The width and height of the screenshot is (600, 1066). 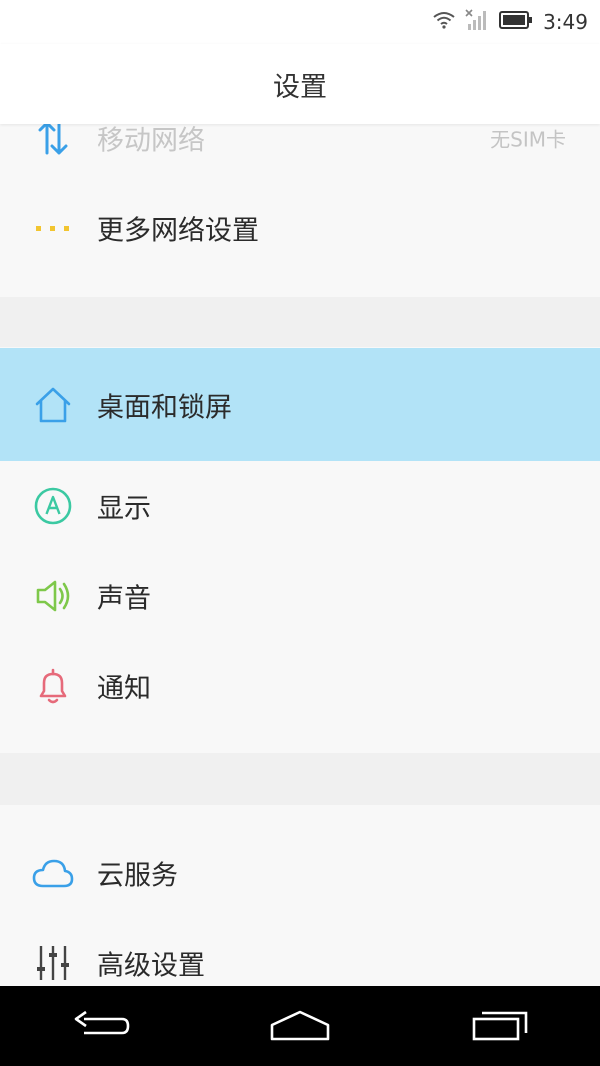 I want to click on settings-item-notification: 通知, so click(x=300, y=686).